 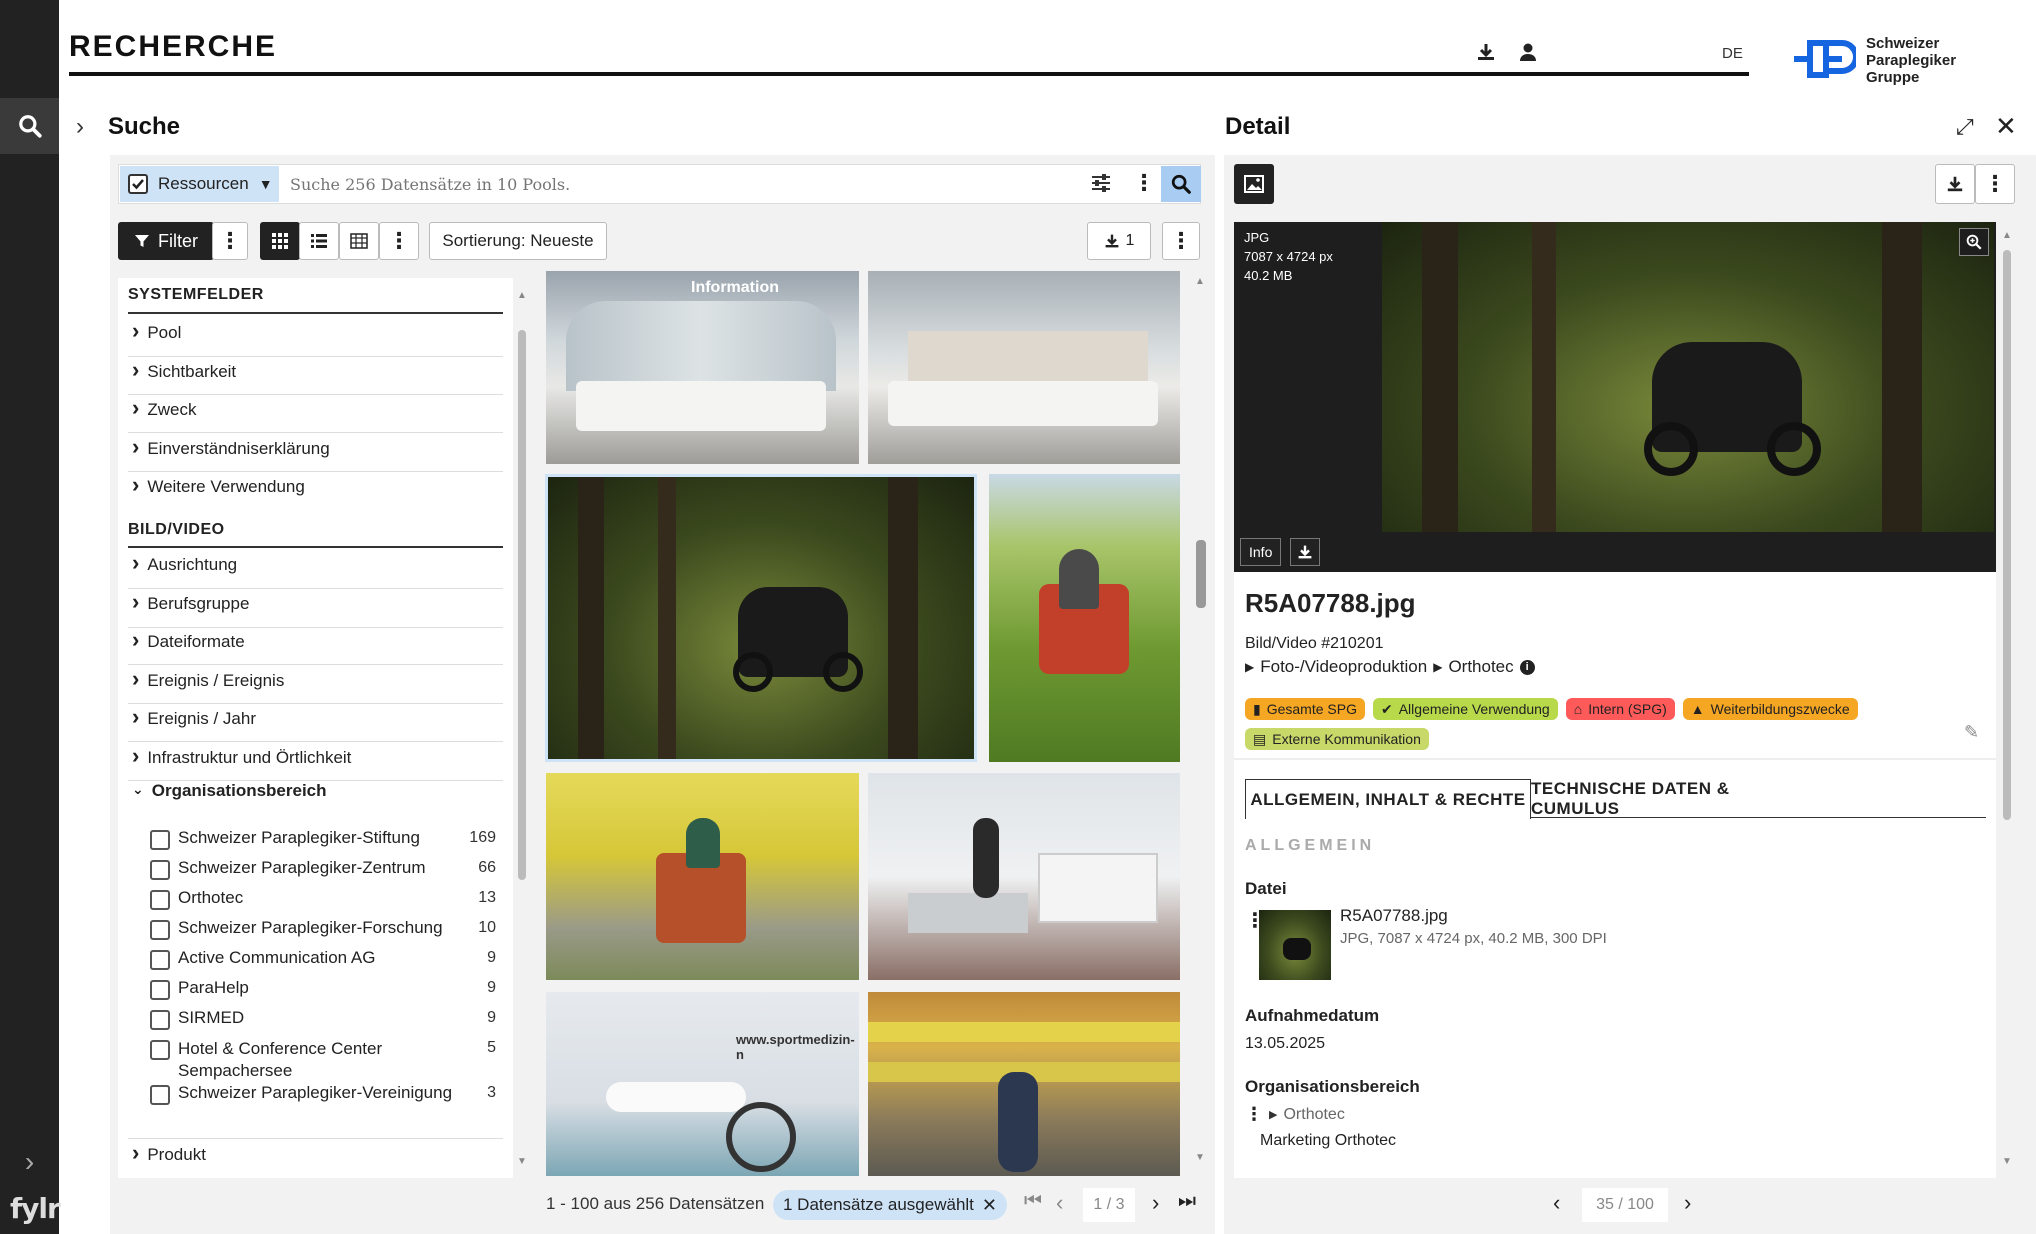 What do you see at coordinates (1144, 183) in the screenshot?
I see `search-options-icon: ⋮` at bounding box center [1144, 183].